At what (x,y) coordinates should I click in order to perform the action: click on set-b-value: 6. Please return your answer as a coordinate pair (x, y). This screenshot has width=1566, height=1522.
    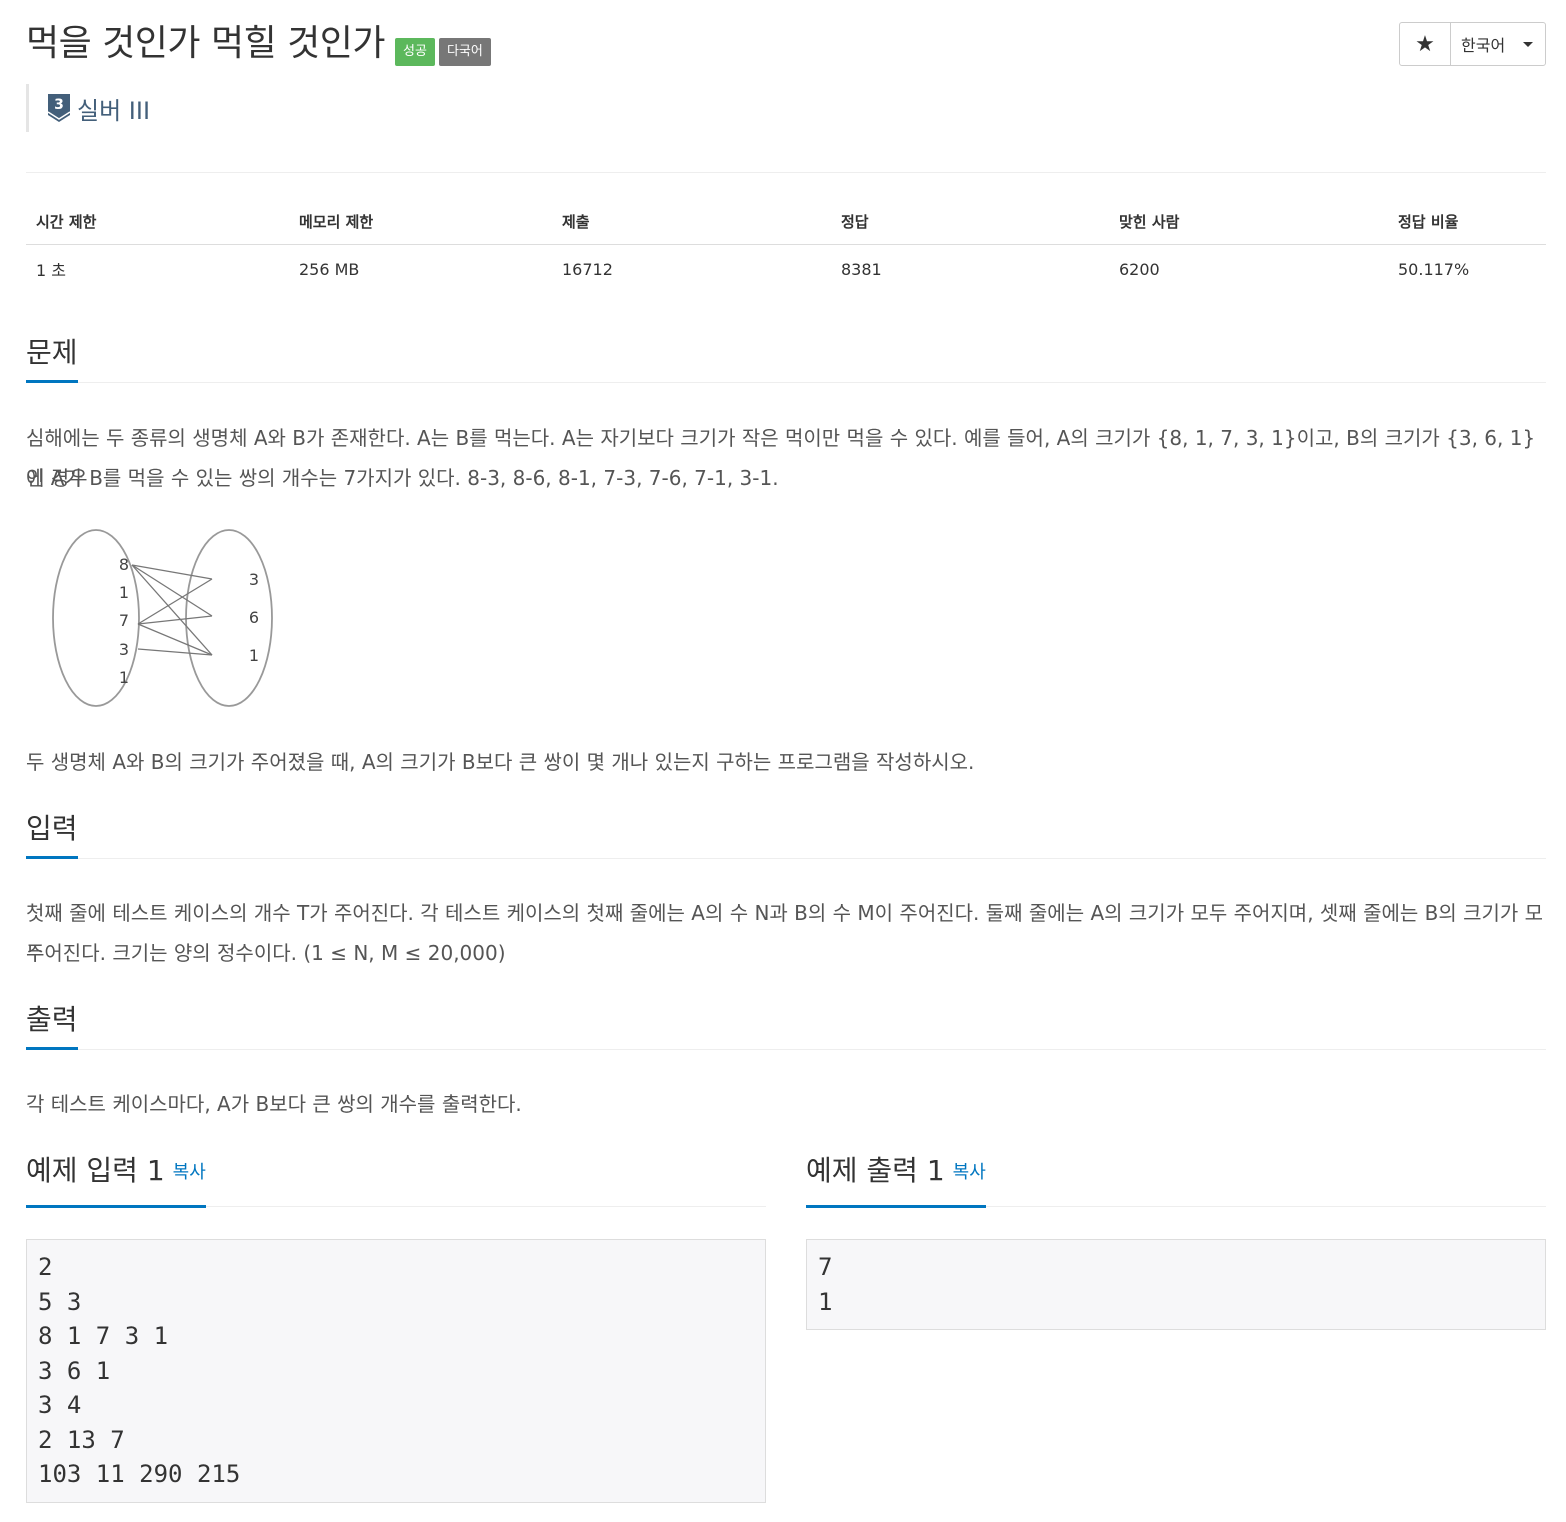
    Looking at the image, I should click on (254, 617).